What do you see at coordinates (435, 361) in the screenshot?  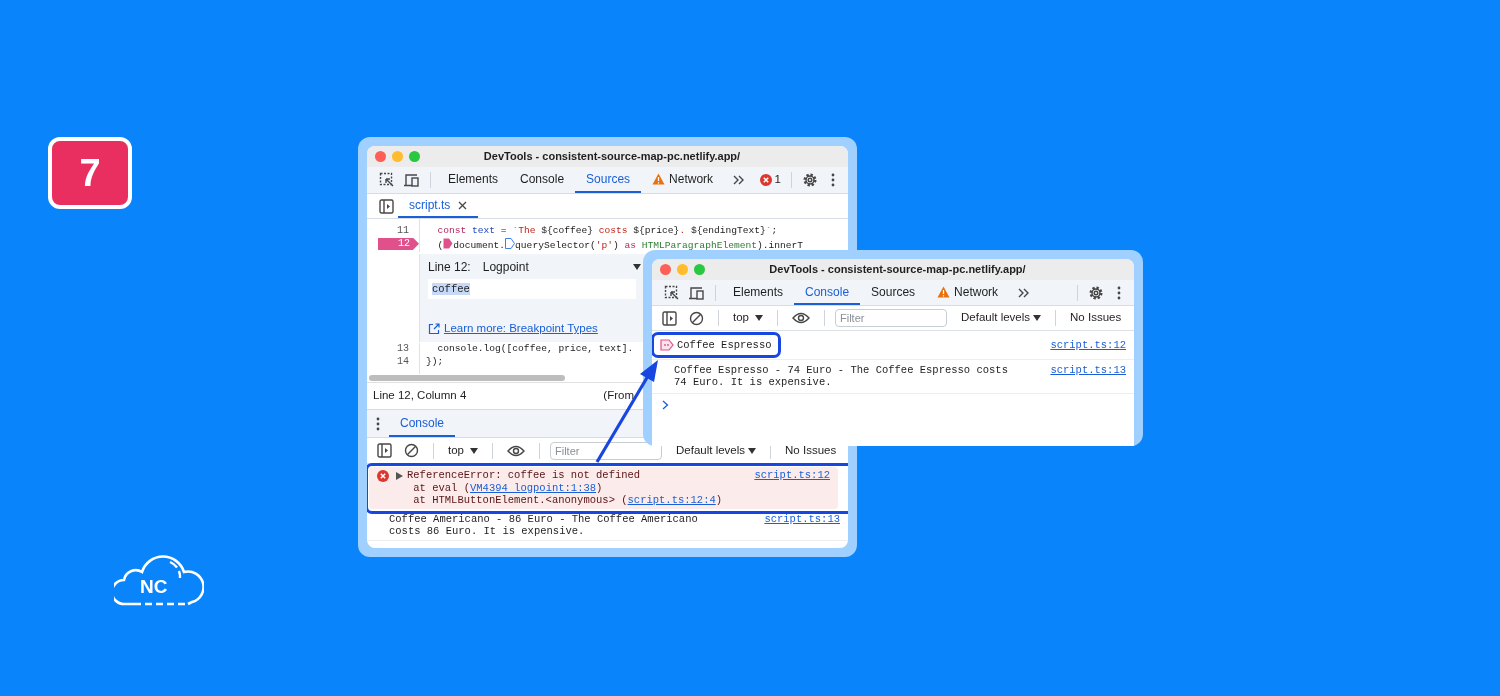 I see `code-text: });` at bounding box center [435, 361].